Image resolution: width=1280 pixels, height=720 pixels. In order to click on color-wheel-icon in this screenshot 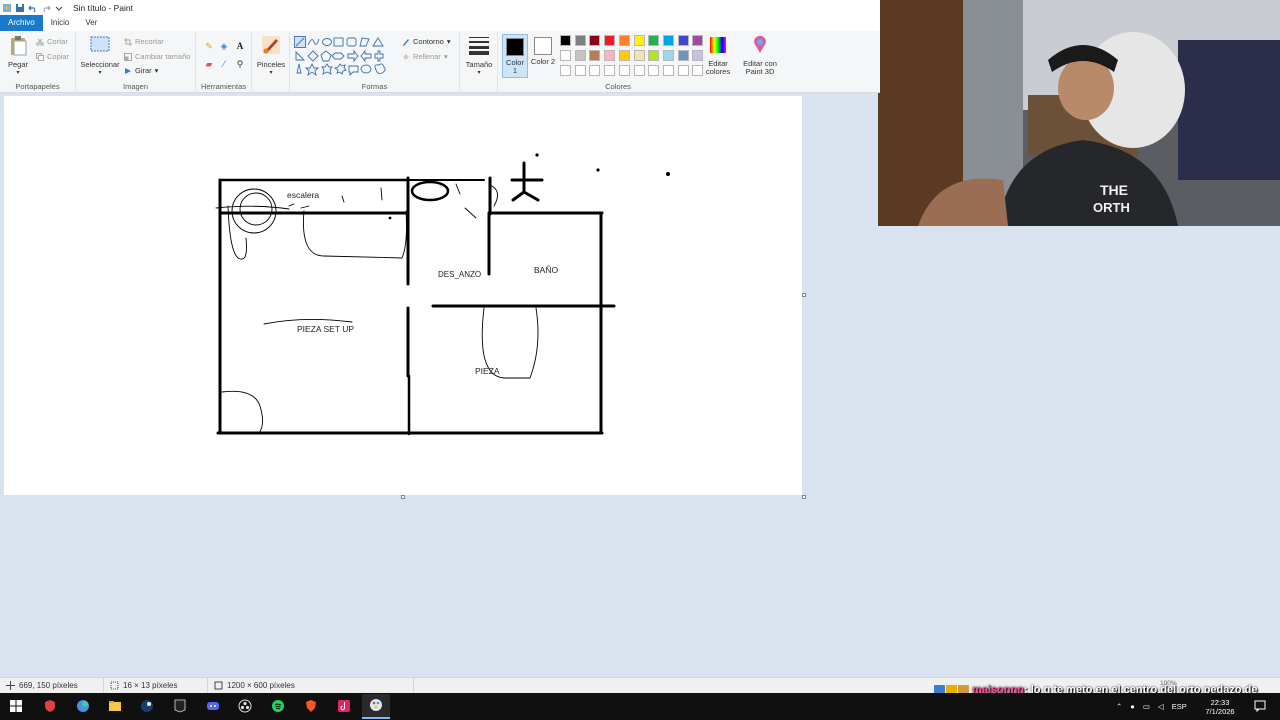, I will do `click(718, 45)`.